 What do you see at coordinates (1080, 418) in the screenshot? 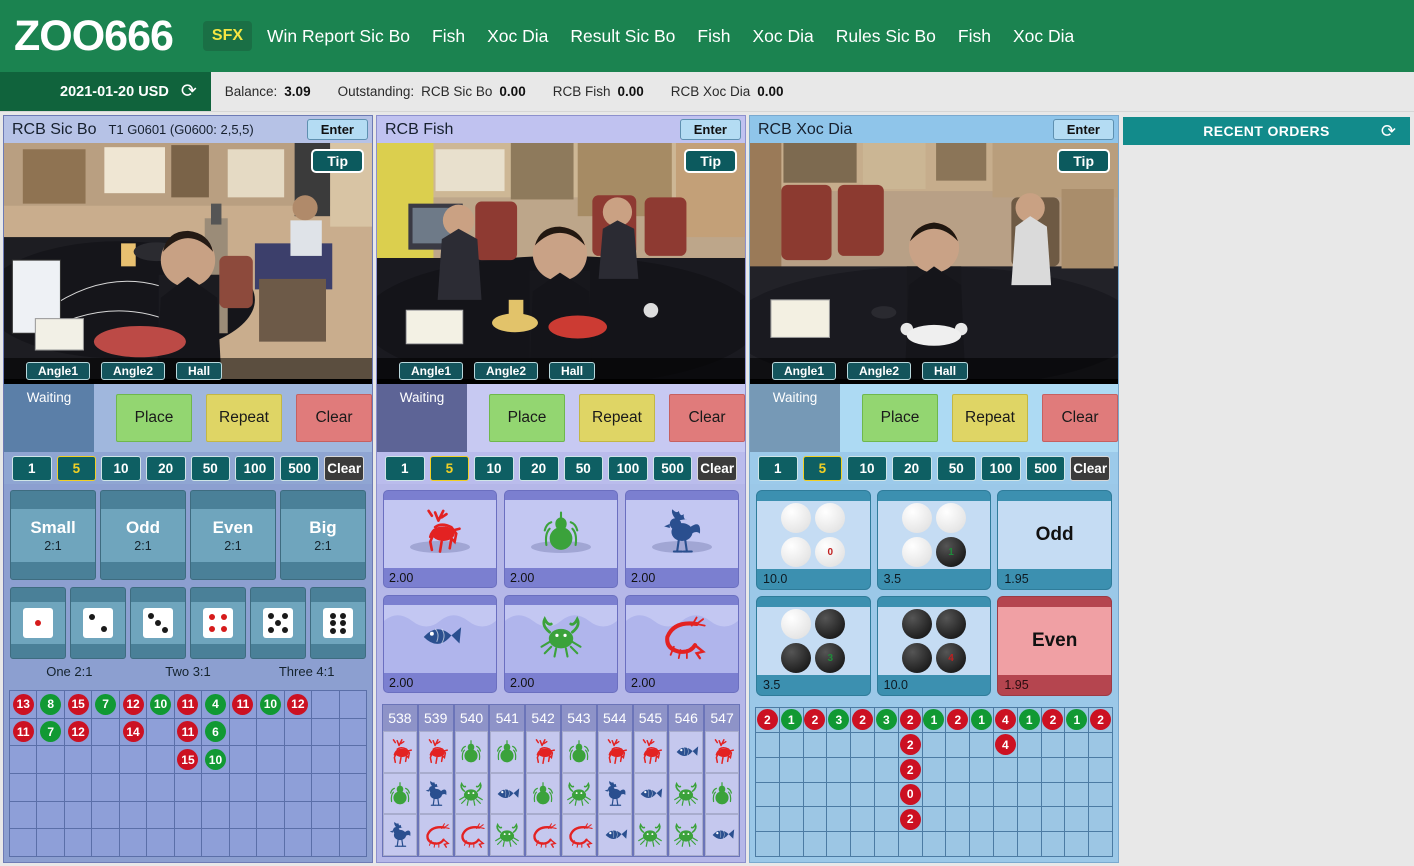
I see `xocdia-clear-button: Clear` at bounding box center [1080, 418].